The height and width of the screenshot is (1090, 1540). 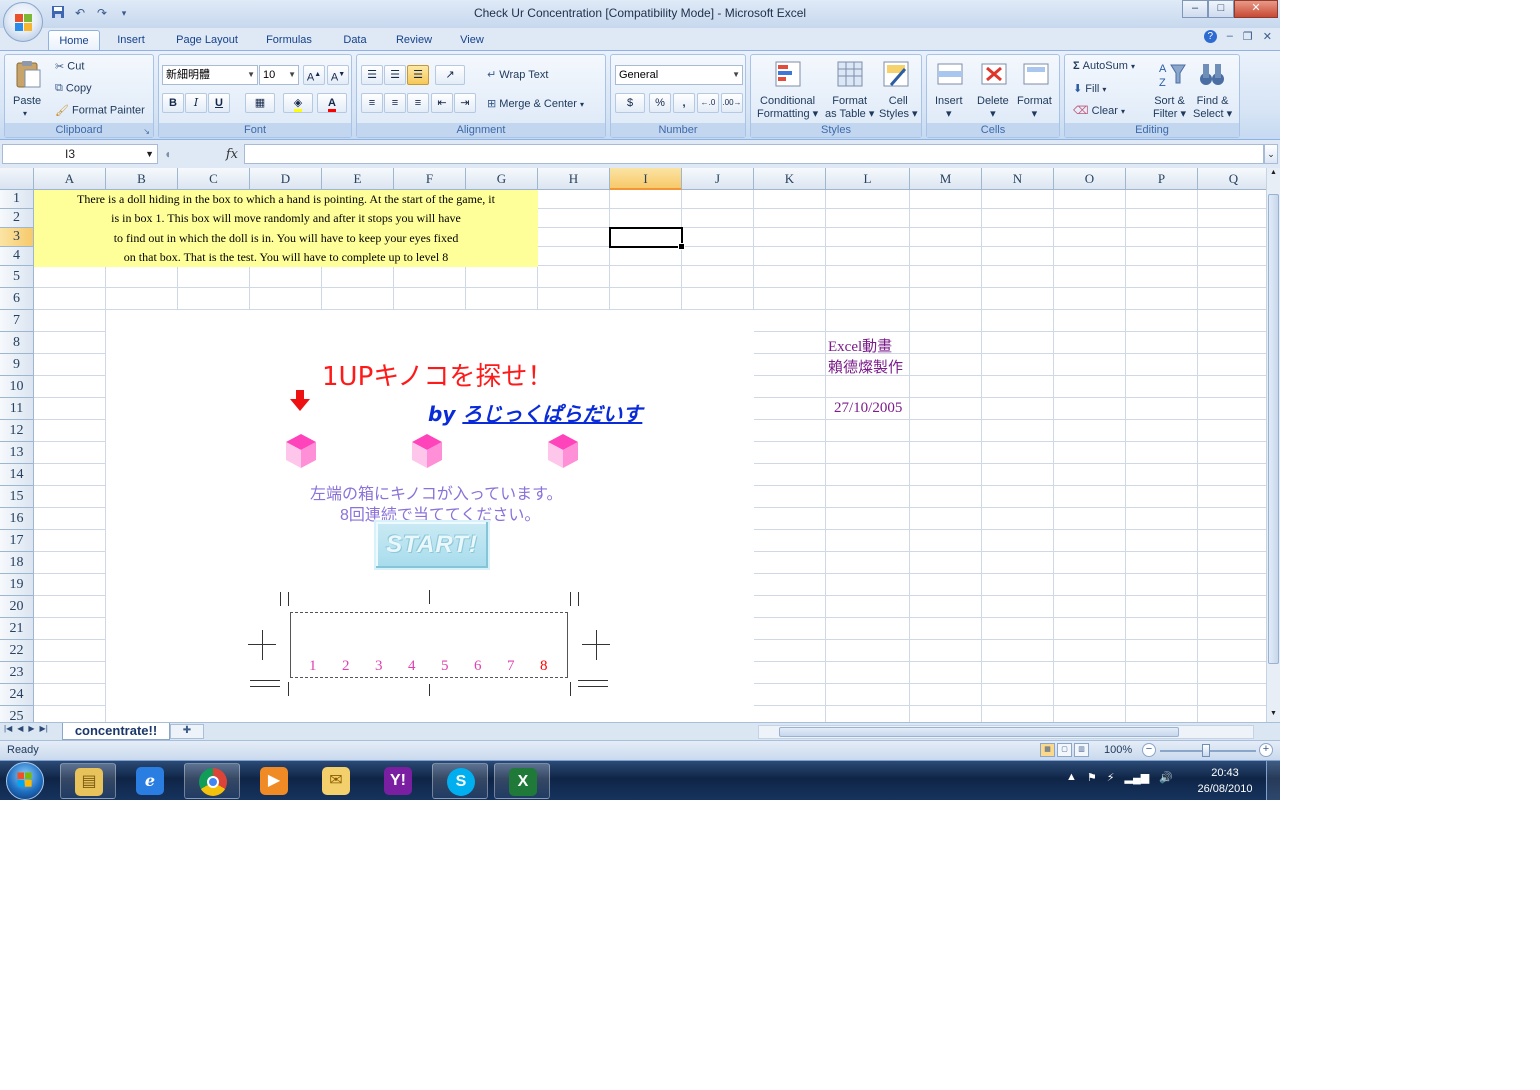 I want to click on taskbar-explorer: ▤, so click(x=88, y=781).